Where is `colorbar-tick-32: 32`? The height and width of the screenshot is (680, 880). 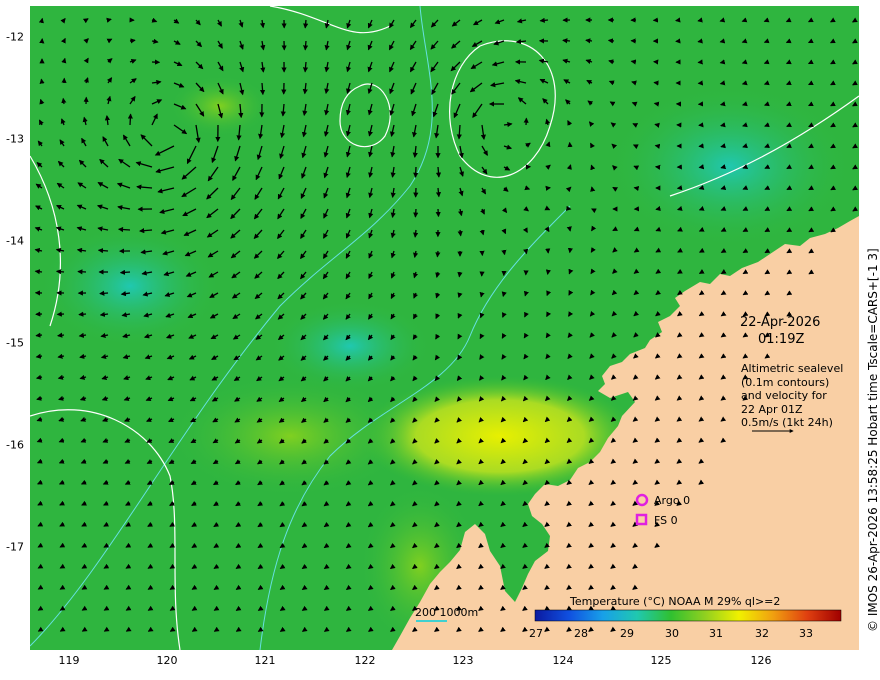
colorbar-tick-32: 32 is located at coordinates (762, 633).